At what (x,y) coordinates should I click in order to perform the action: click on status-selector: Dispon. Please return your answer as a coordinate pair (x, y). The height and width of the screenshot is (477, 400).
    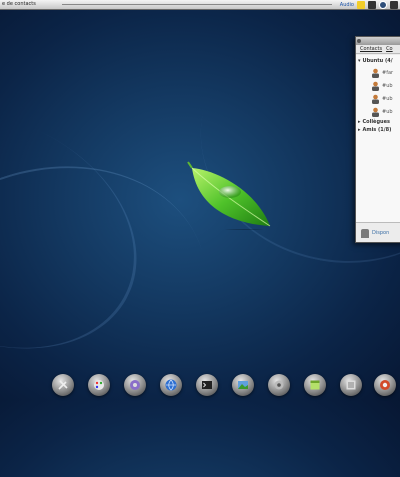
    Looking at the image, I should click on (378, 232).